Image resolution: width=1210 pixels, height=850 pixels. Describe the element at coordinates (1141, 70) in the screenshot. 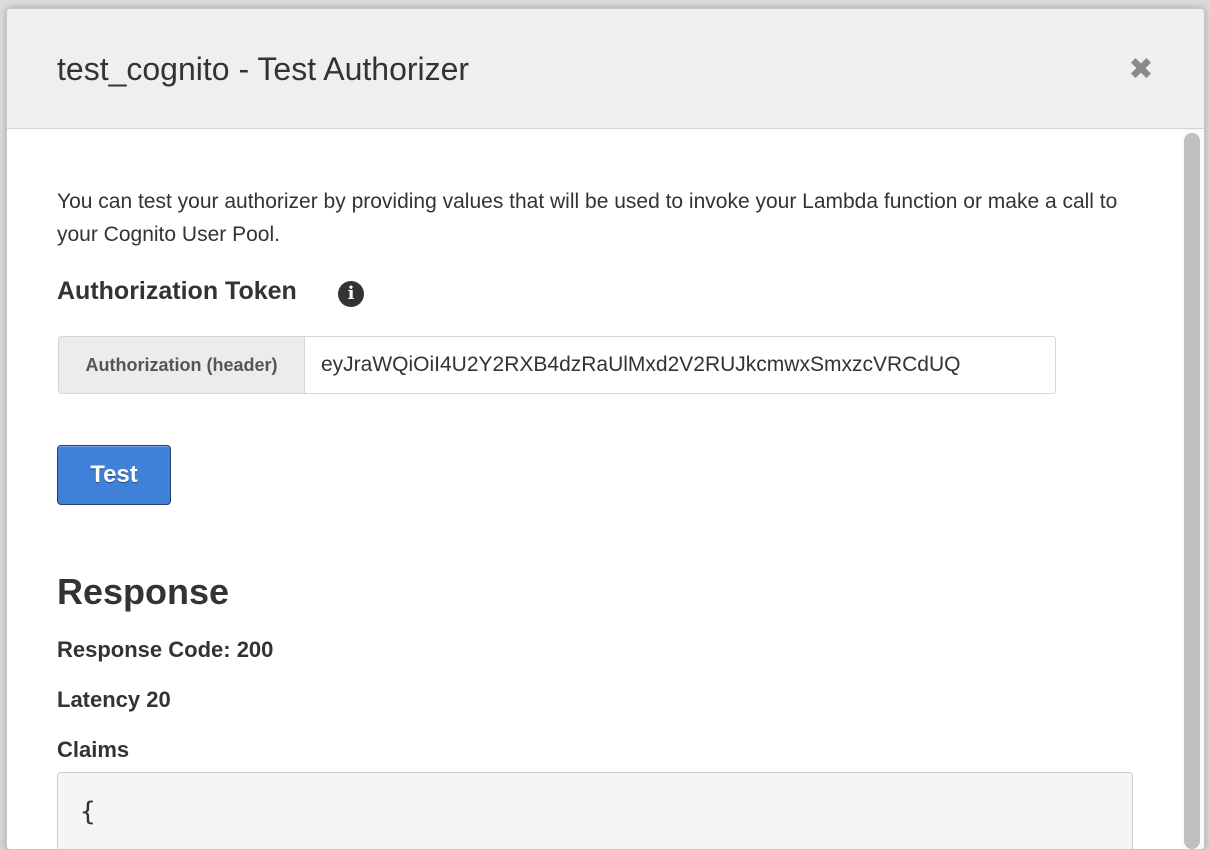

I see `close-icon: ✖` at that location.